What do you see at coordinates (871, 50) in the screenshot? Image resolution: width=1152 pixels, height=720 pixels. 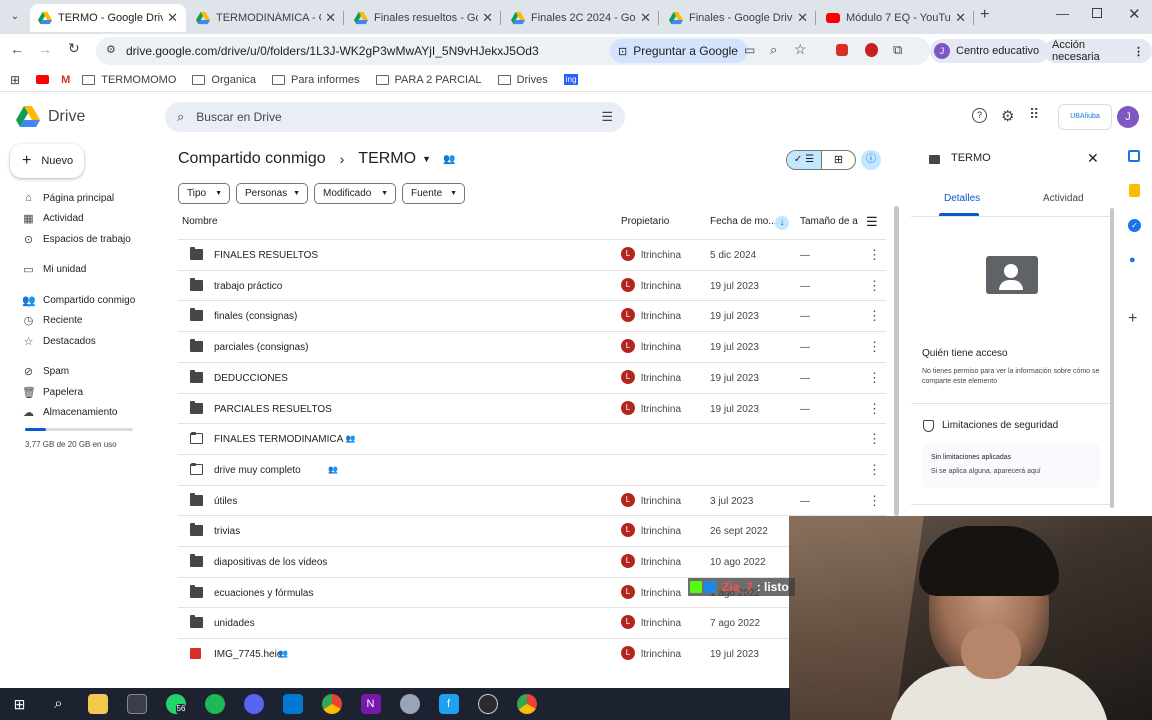 I see `extension-opera-icon` at bounding box center [871, 50].